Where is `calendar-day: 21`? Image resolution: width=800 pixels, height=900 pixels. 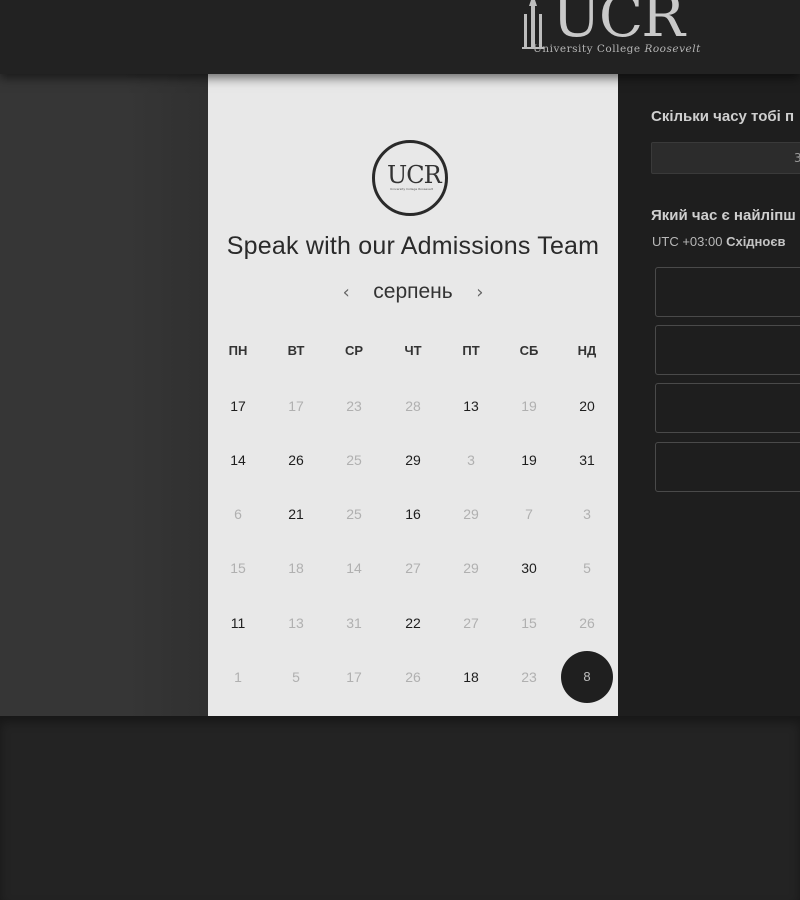
calendar-day: 21 is located at coordinates (296, 514).